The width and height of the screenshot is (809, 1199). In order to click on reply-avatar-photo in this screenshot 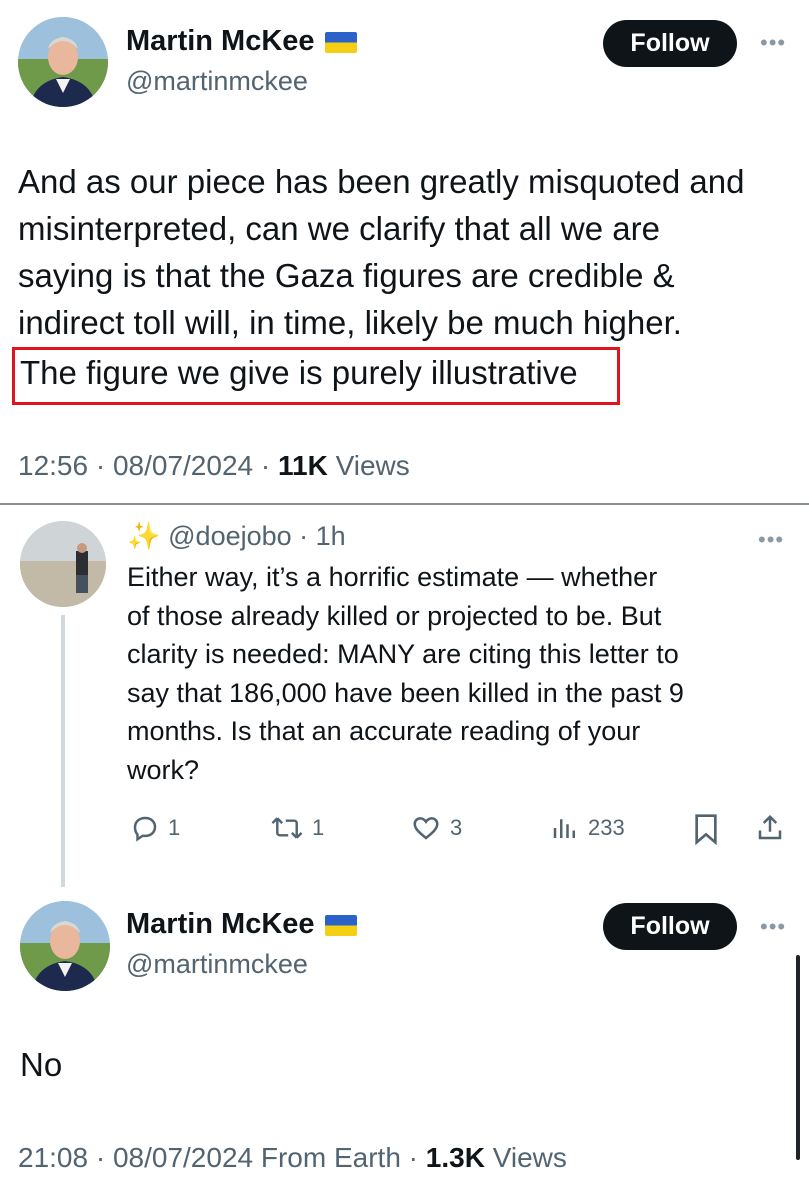, I will do `click(63, 564)`.